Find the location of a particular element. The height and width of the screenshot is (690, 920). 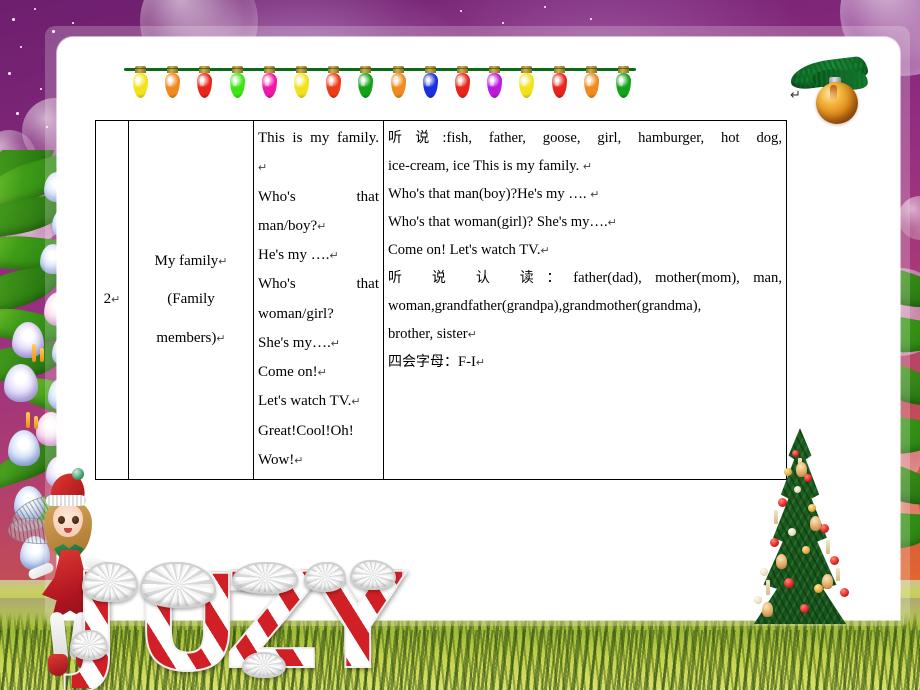

notes-line: ice-cream, ice This is my family. ↵ is located at coordinates (585, 166).